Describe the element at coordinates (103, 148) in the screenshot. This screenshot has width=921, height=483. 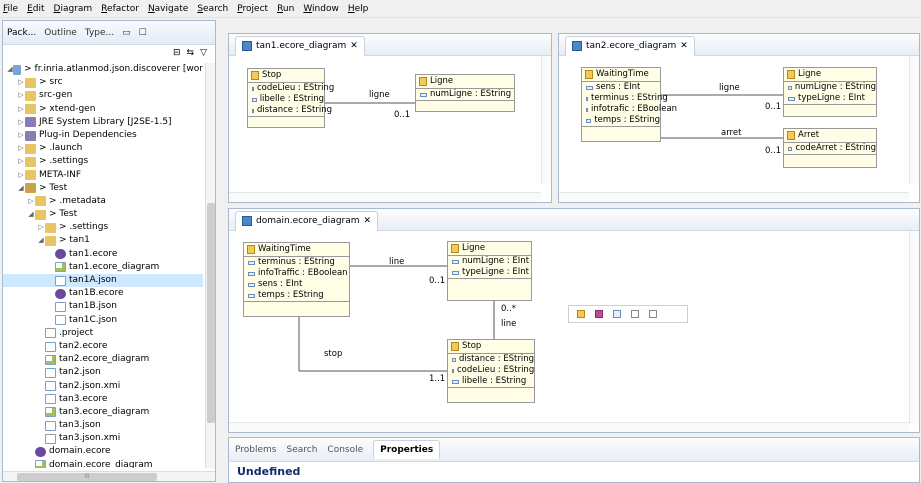
I see `tree-item: ▷ > .launch` at that location.